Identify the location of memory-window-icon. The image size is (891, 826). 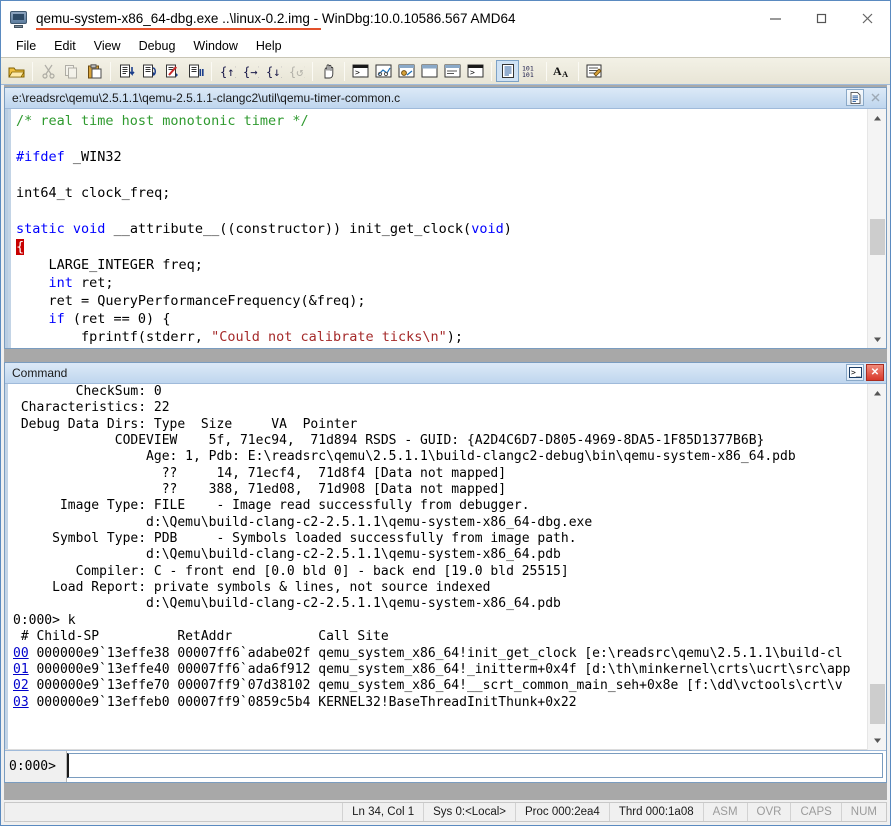
(452, 71).